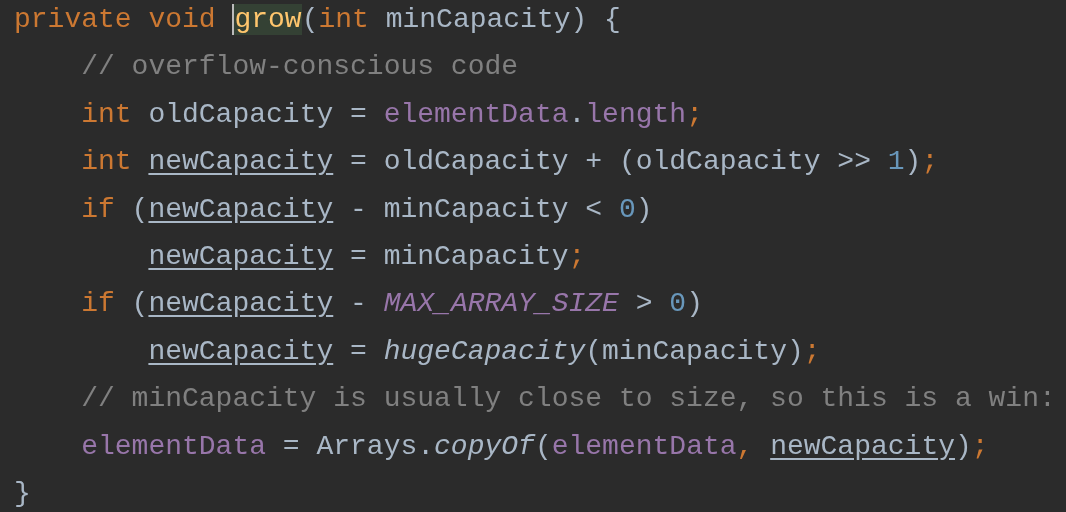  I want to click on code-line: // overflow-conscious code, so click(300, 67).